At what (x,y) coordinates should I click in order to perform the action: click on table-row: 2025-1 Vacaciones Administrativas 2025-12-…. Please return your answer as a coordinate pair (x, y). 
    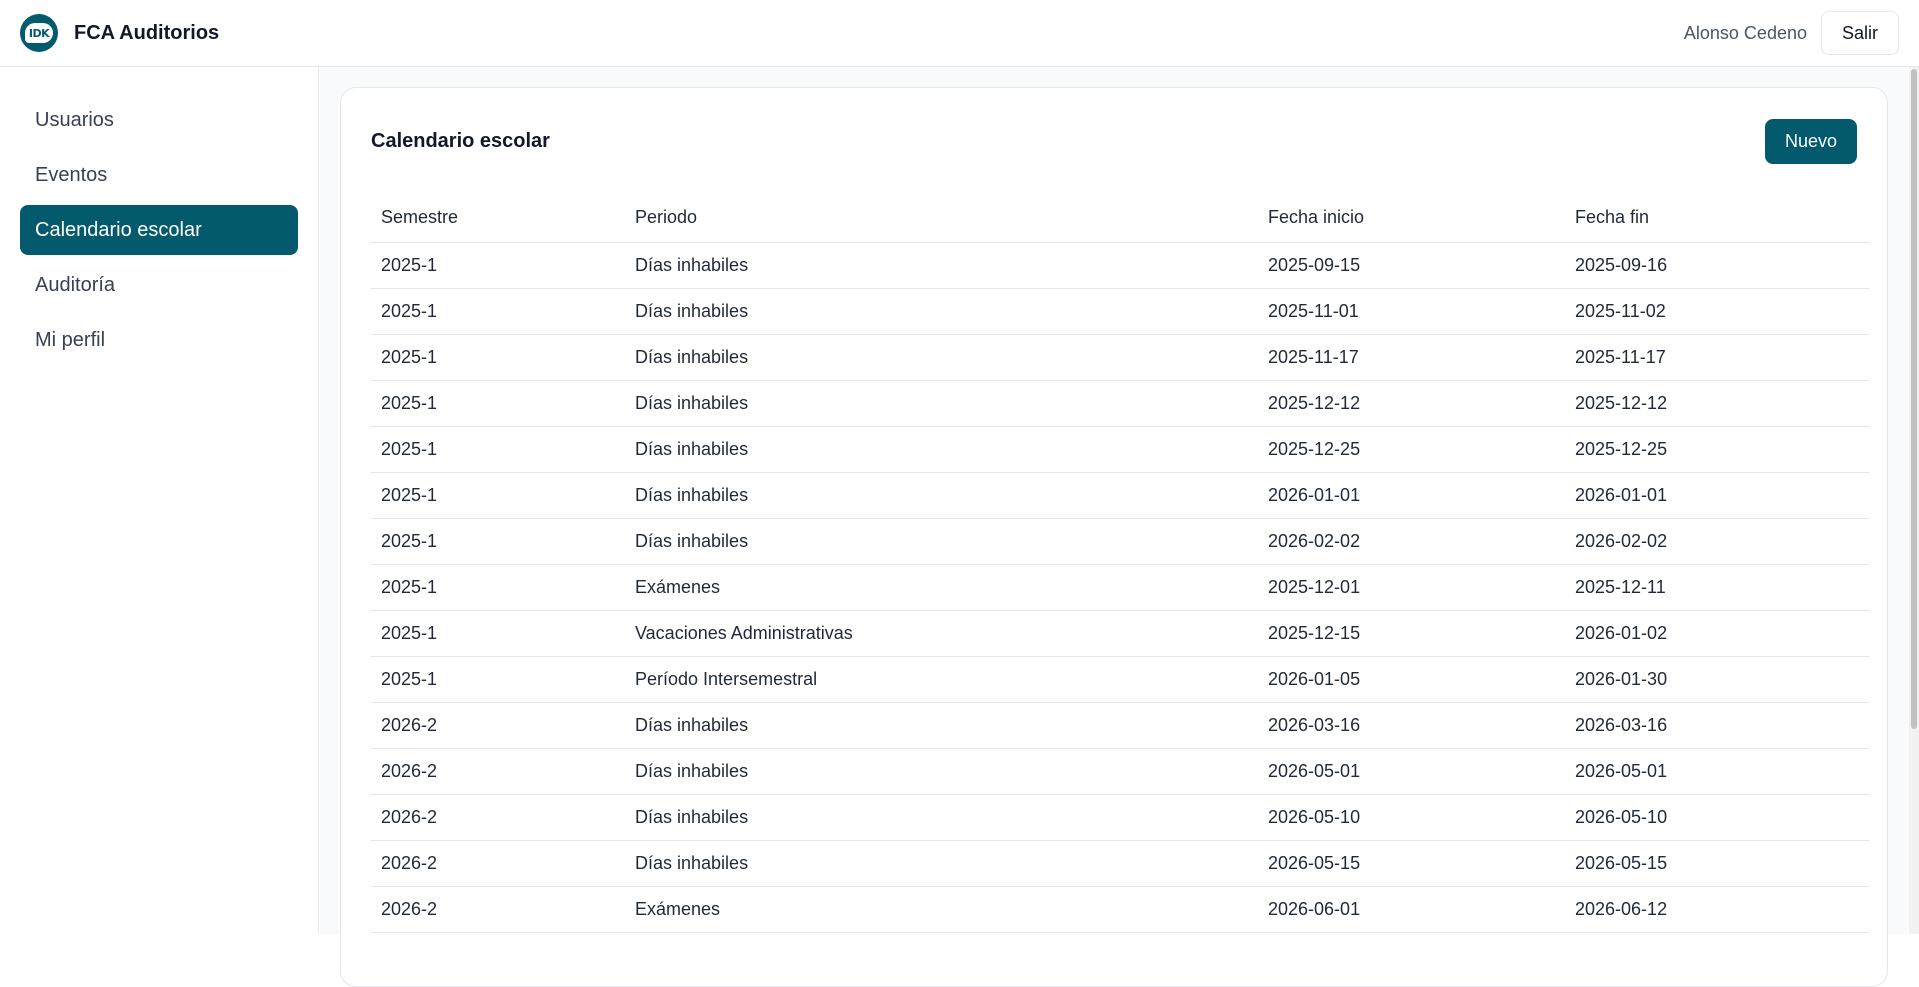
    Looking at the image, I should click on (1120, 633).